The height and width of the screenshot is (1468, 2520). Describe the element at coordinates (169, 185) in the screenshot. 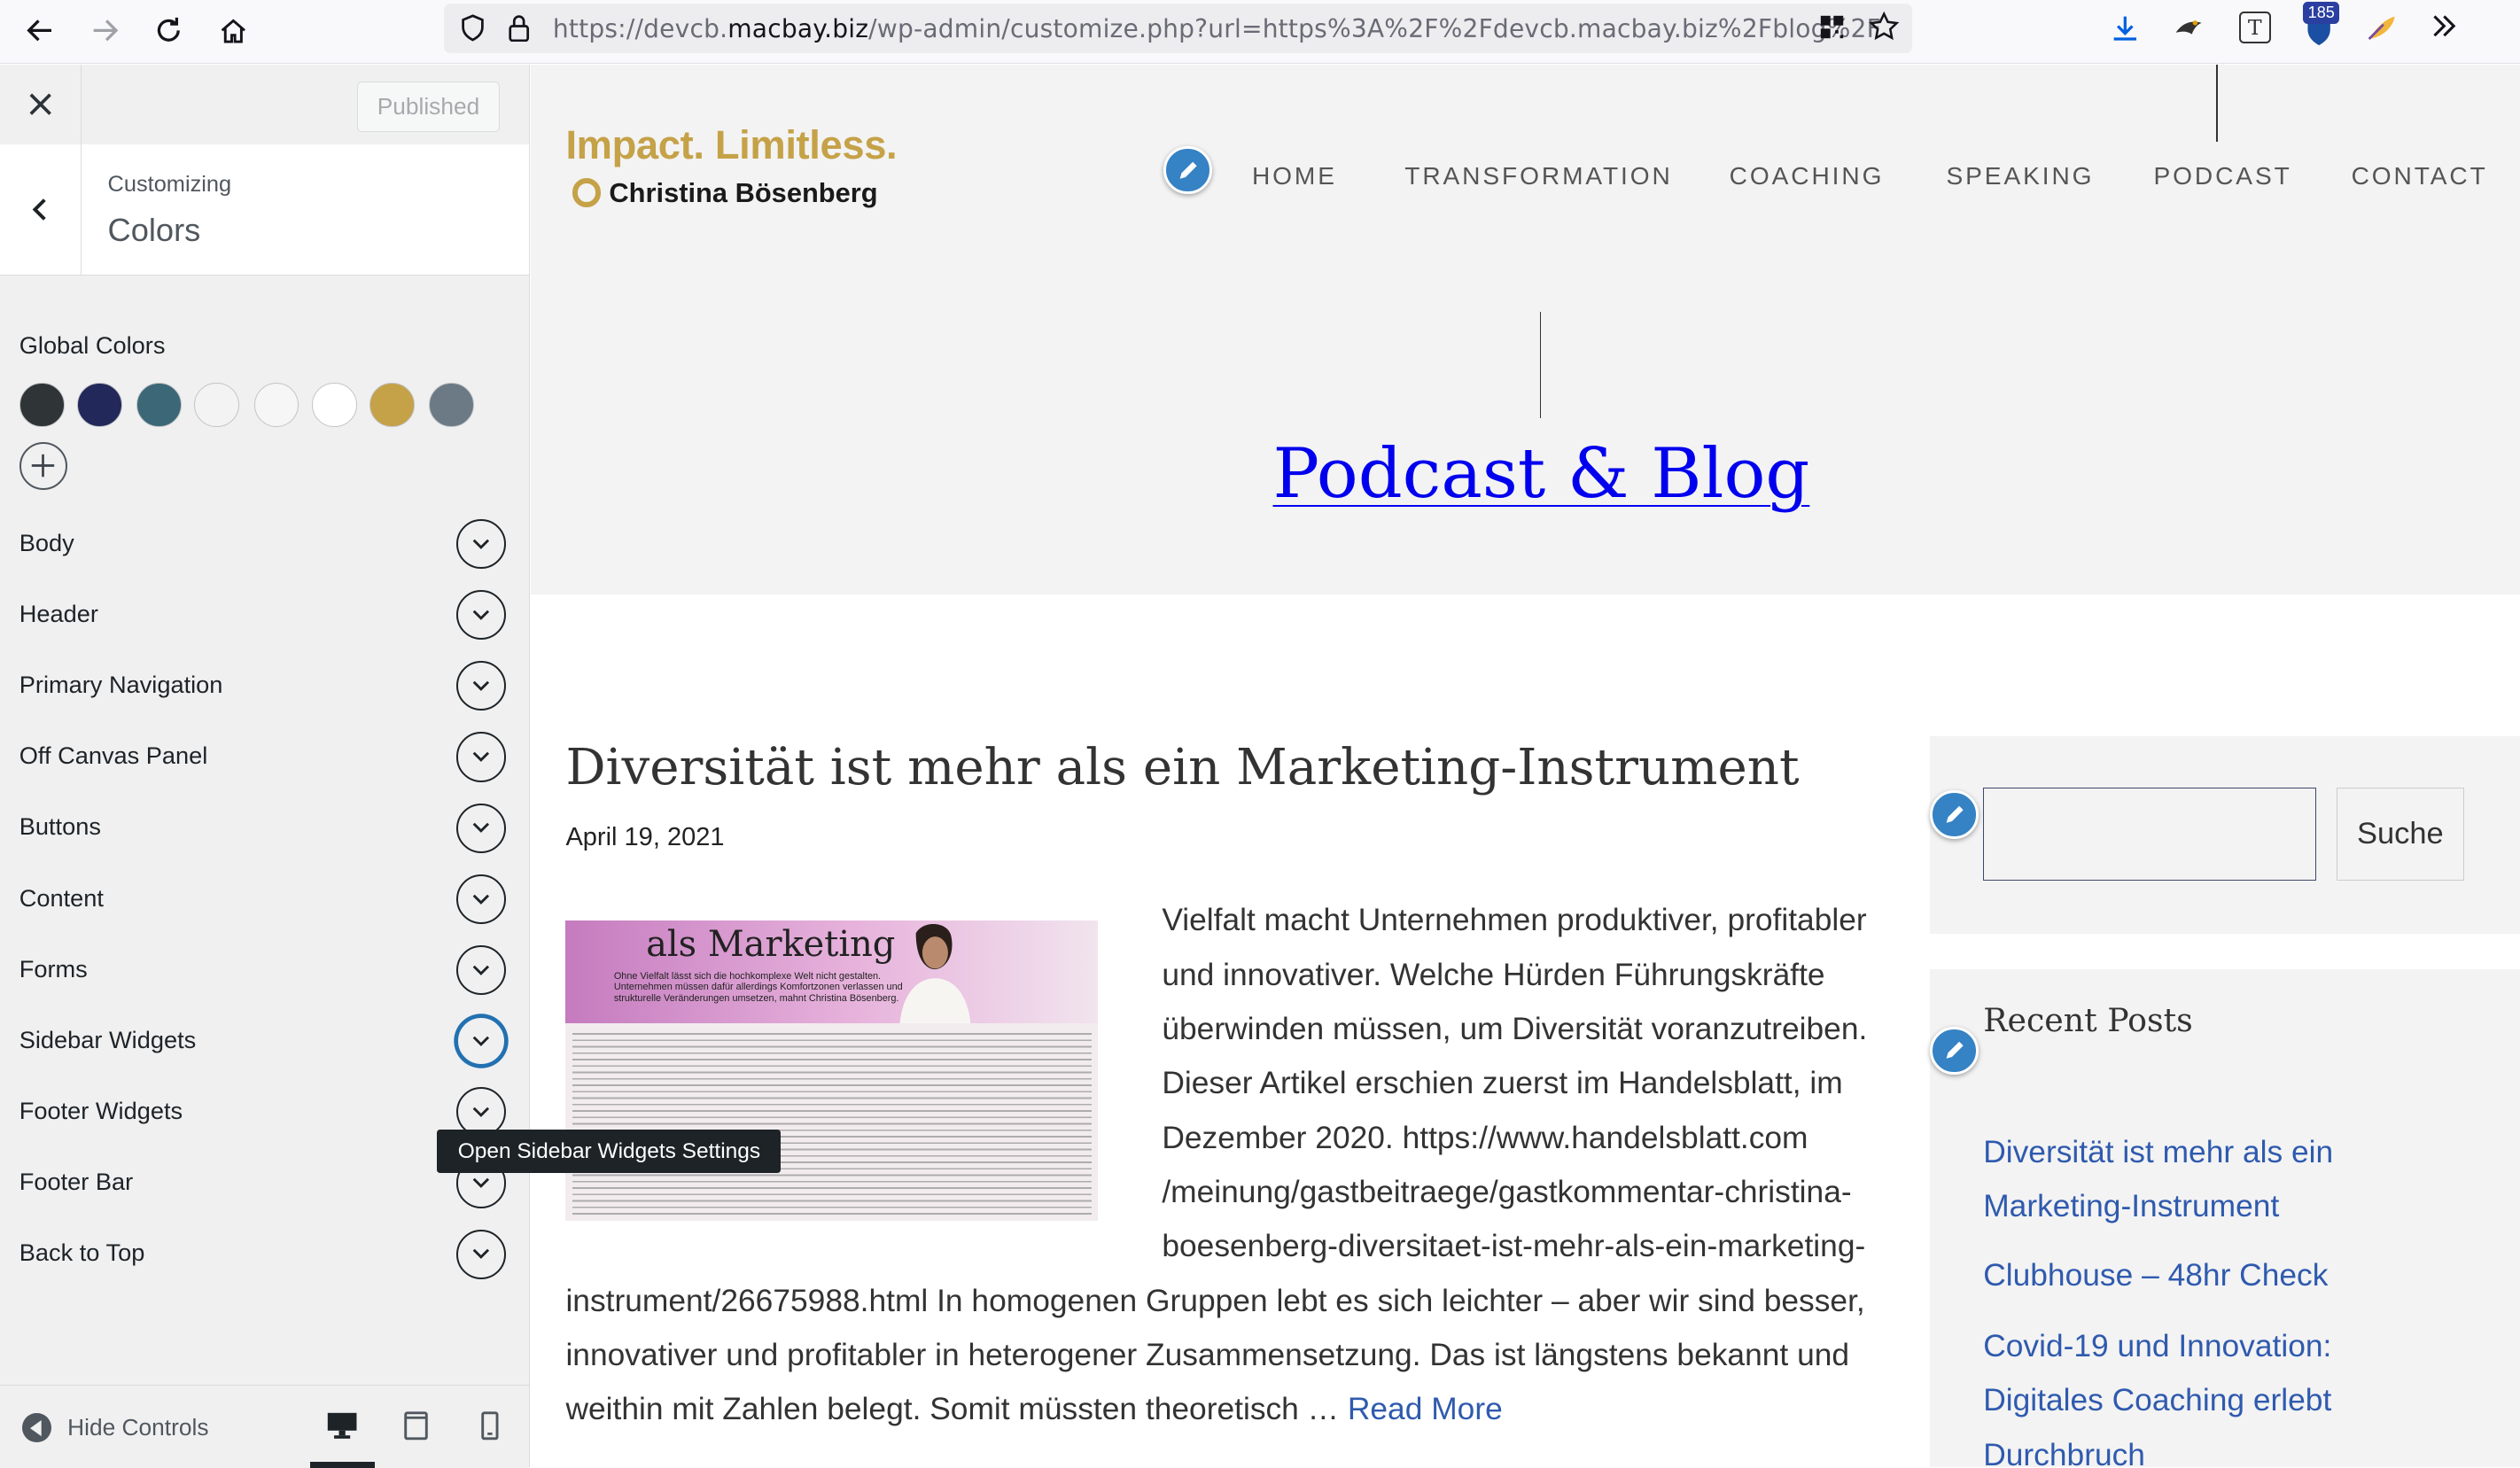

I see `customizing-label: Customizing` at that location.